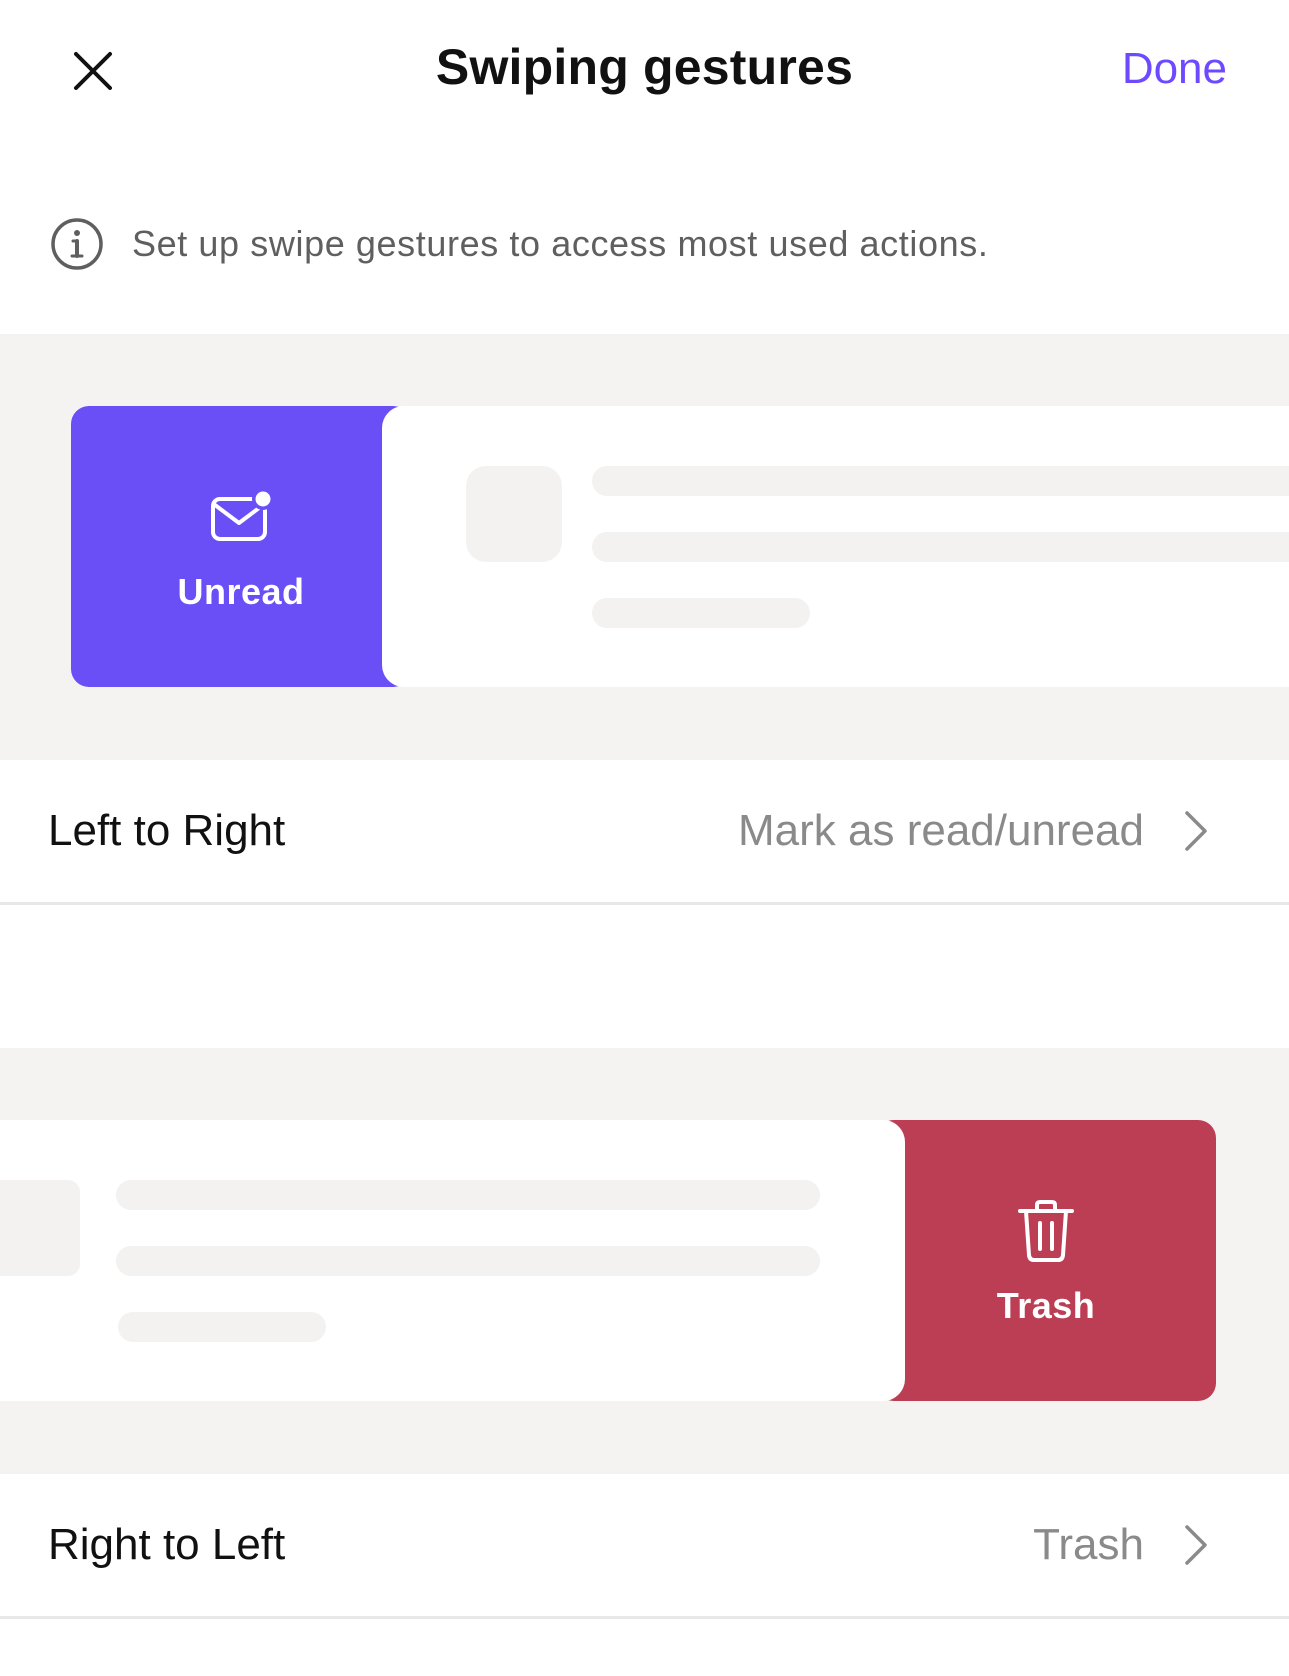 This screenshot has width=1289, height=1676. I want to click on row-label: Left to Right, so click(167, 830).